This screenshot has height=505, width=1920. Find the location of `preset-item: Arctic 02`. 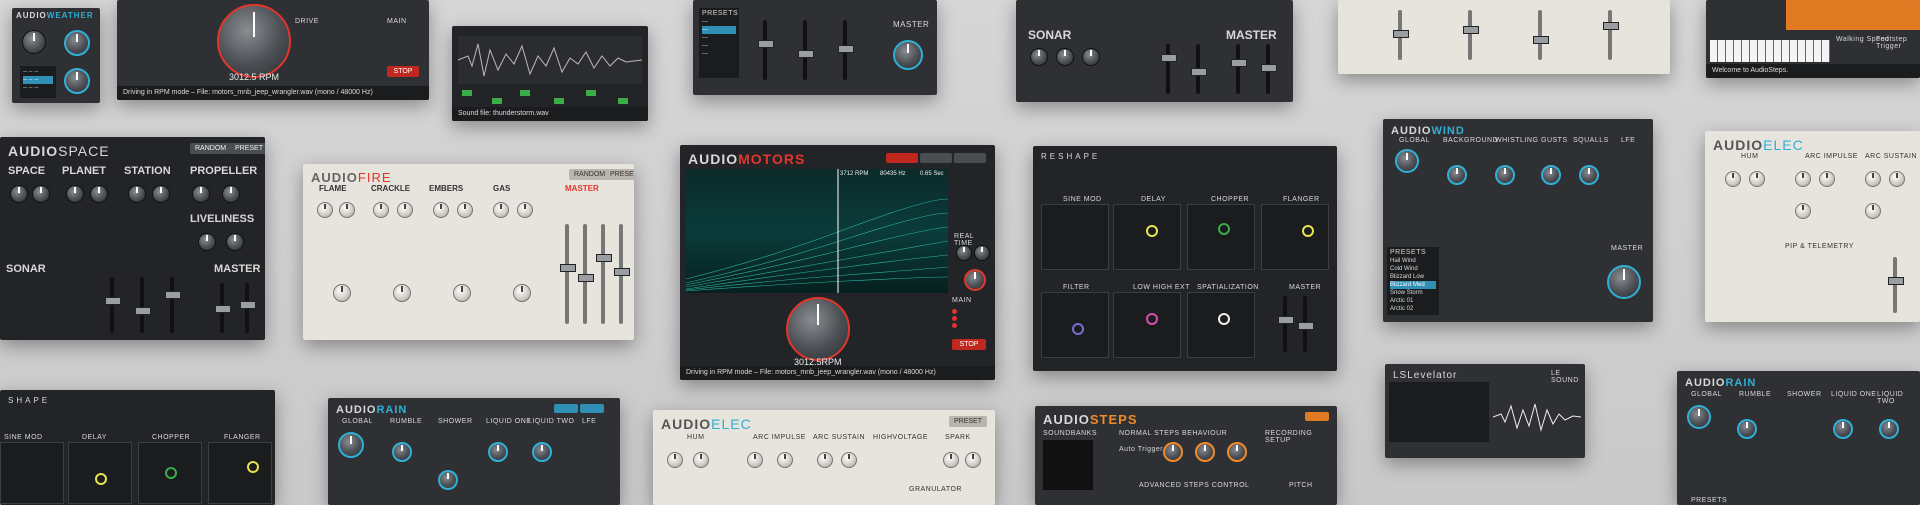

preset-item: Arctic 02 is located at coordinates (1413, 309).